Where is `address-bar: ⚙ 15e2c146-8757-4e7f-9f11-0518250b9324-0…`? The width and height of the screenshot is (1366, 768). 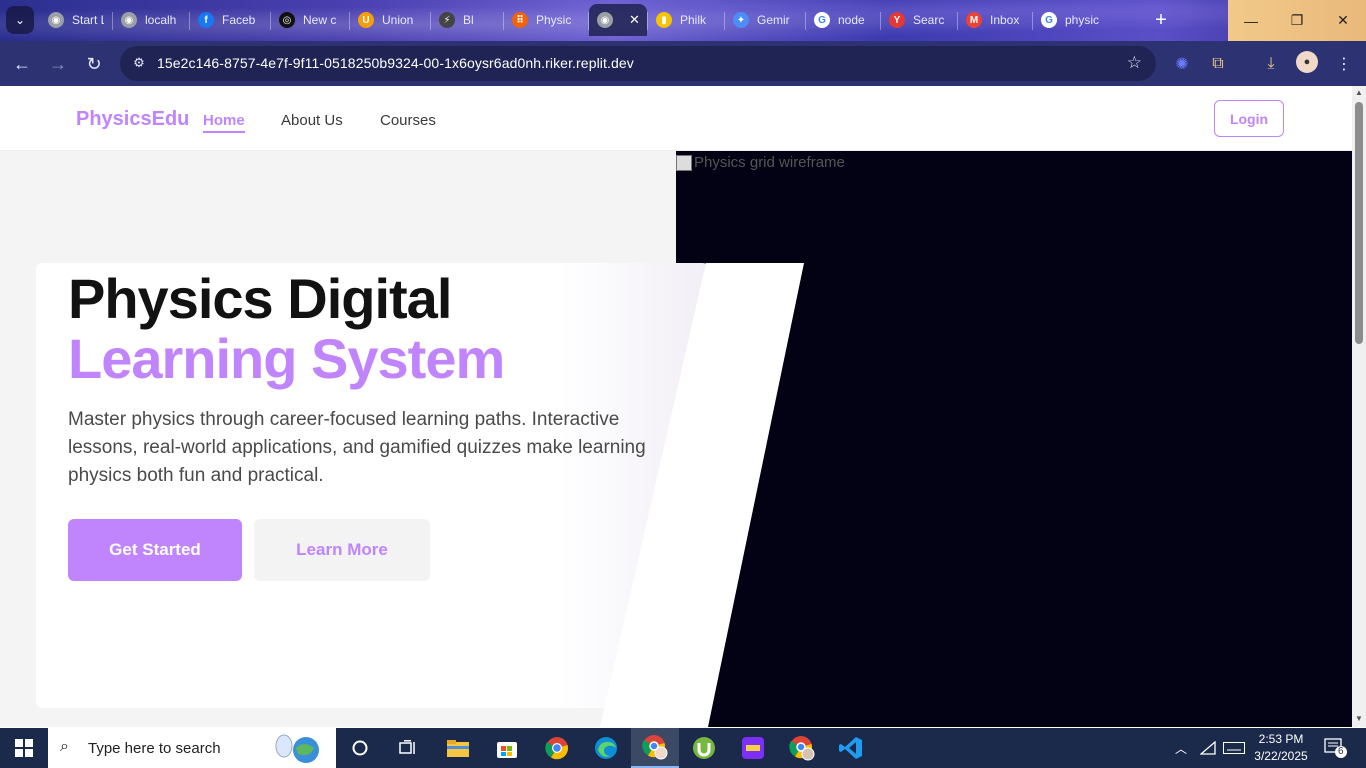
address-bar: ⚙ 15e2c146-8757-4e7f-9f11-0518250b9324-0… is located at coordinates (638, 63).